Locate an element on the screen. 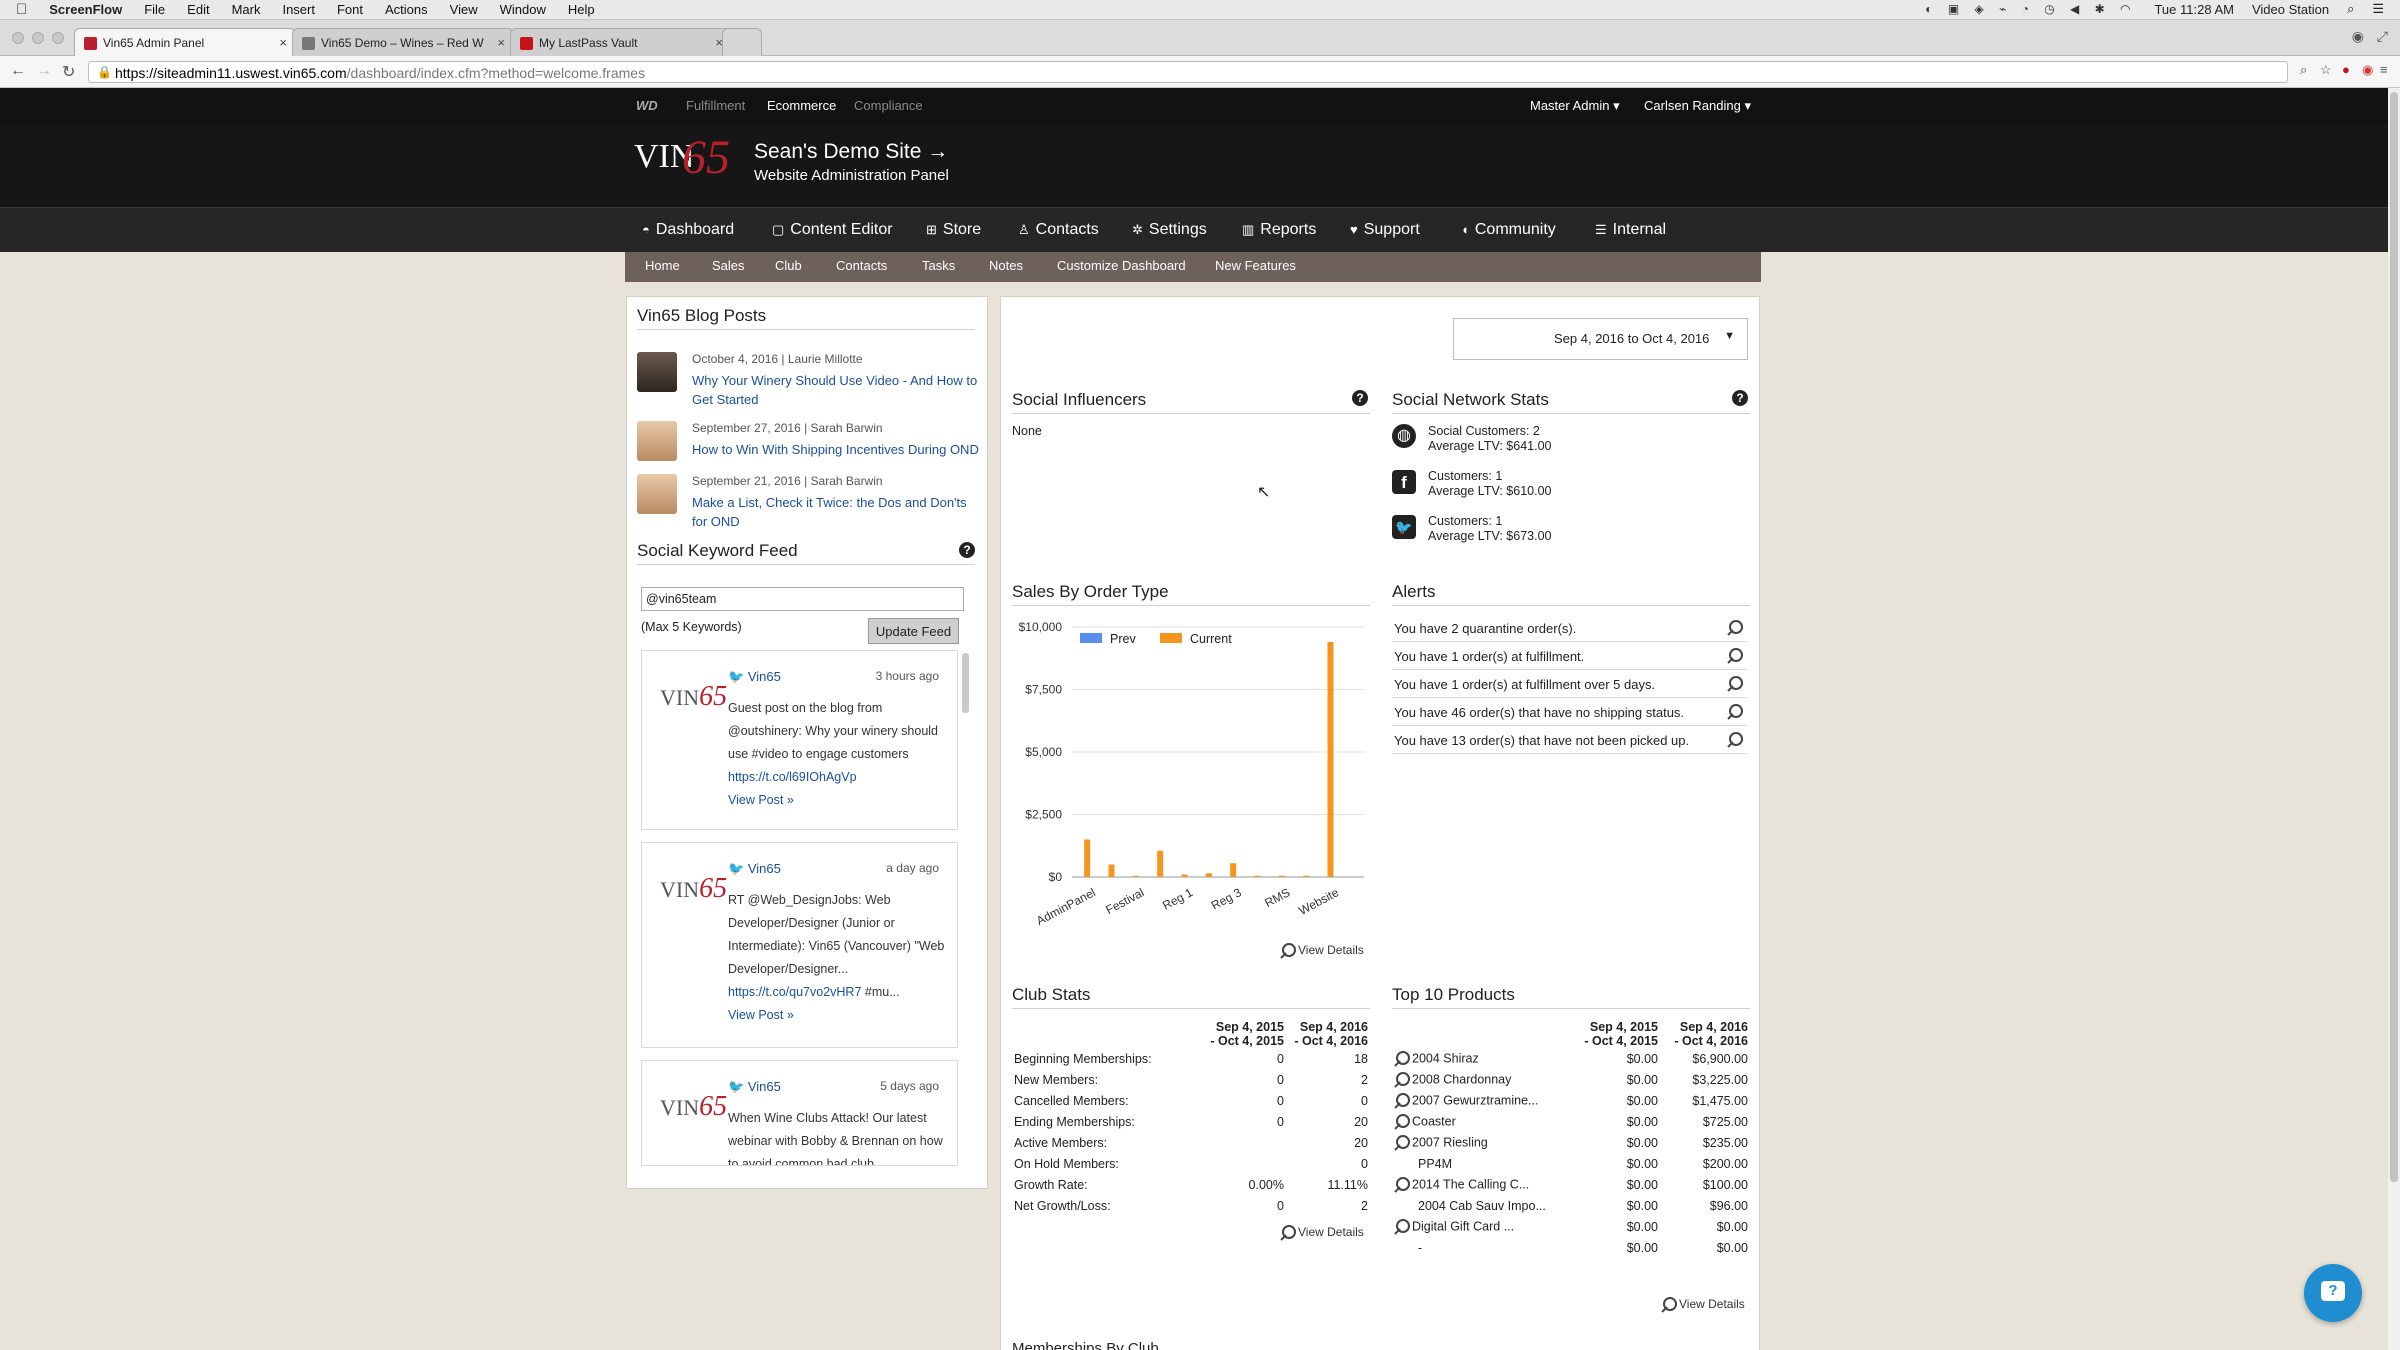 The image size is (2400, 1350). back-icon: ← is located at coordinates (18, 71).